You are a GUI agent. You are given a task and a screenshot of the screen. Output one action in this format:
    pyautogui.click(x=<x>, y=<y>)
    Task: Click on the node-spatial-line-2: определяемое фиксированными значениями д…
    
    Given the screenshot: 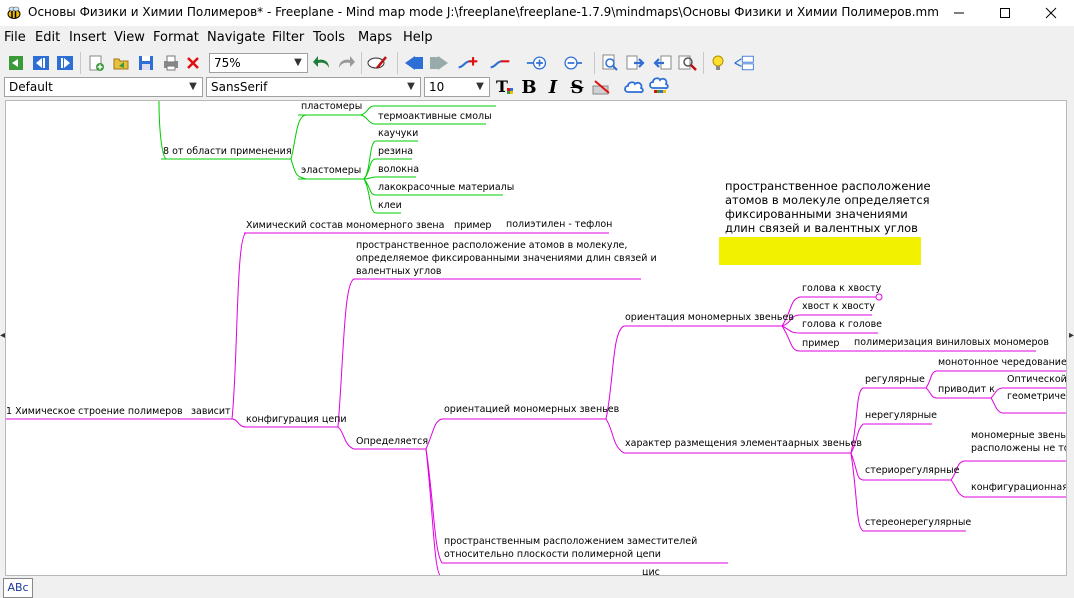 What is the action you would take?
    pyautogui.click(x=506, y=258)
    